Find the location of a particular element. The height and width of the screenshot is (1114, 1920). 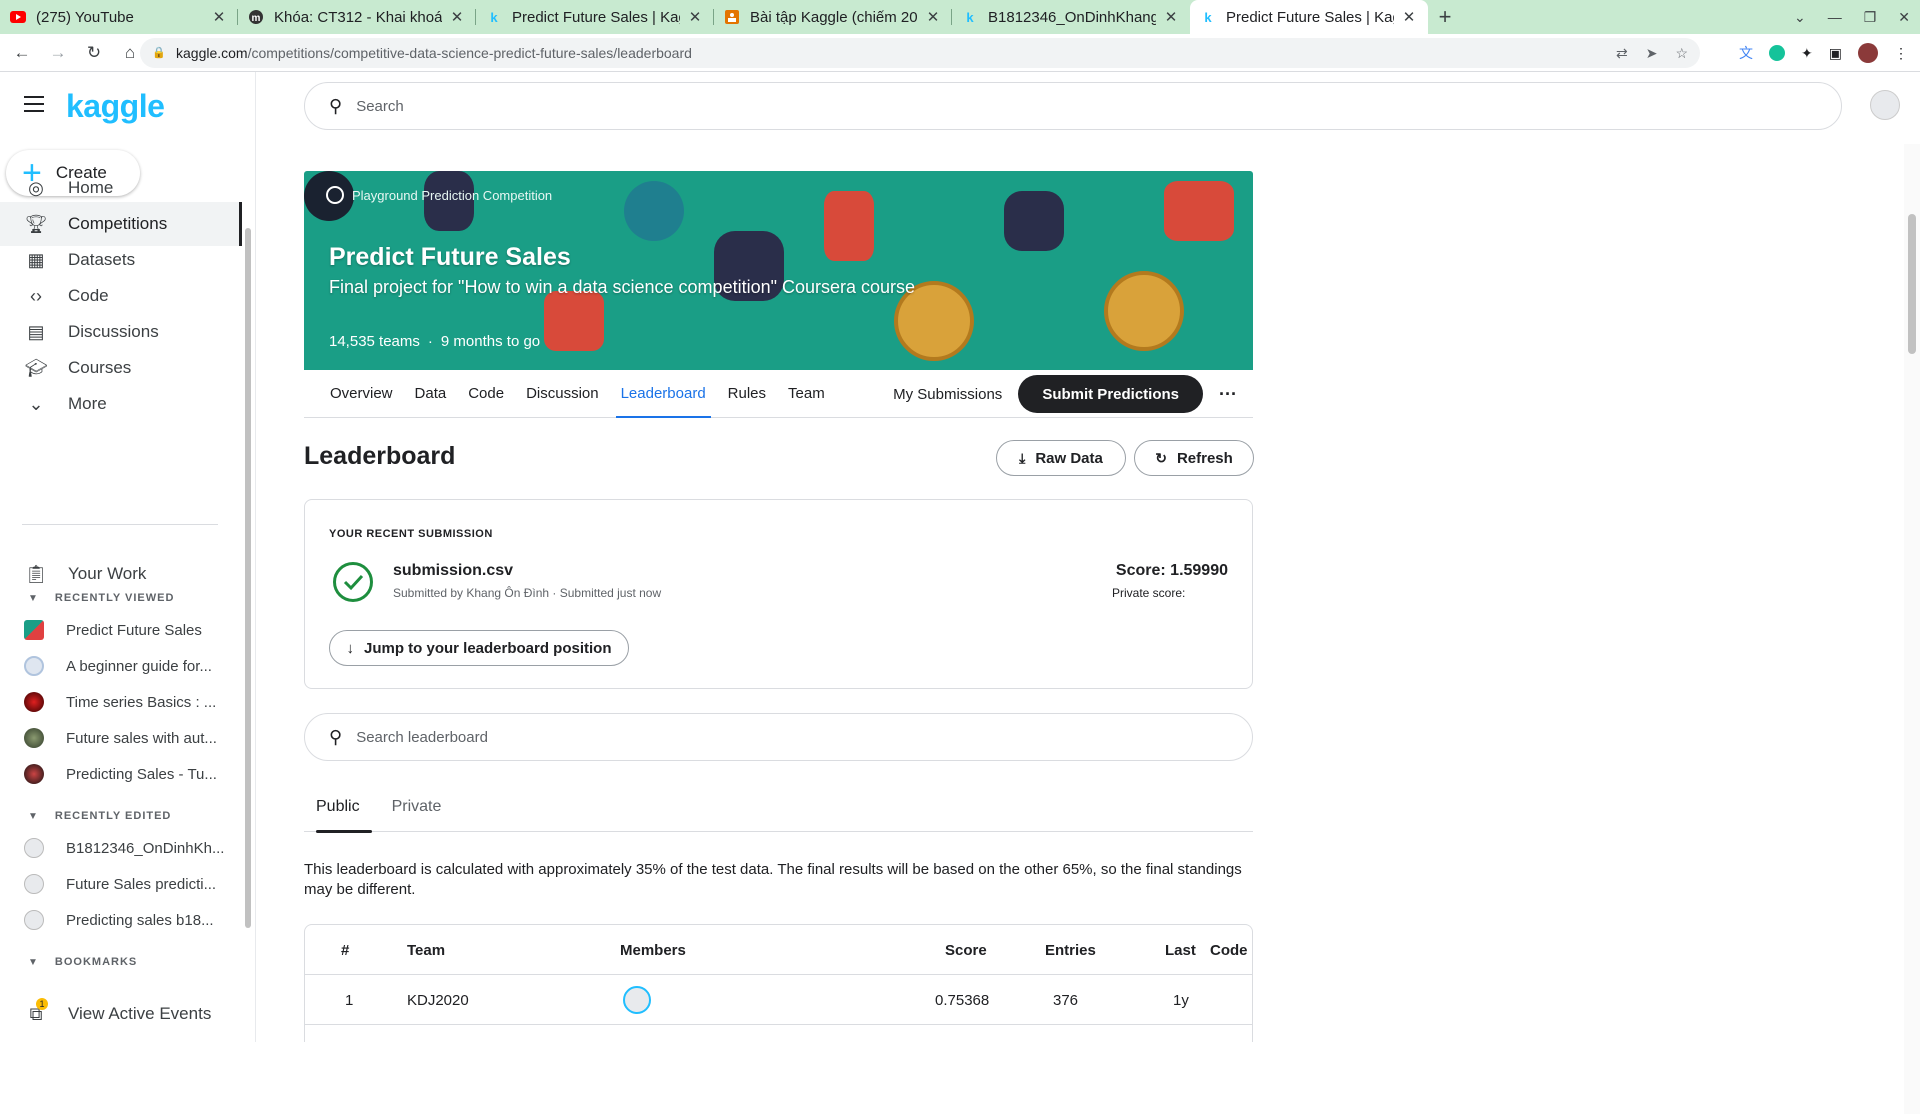

tab-public: Public is located at coordinates (338, 807).